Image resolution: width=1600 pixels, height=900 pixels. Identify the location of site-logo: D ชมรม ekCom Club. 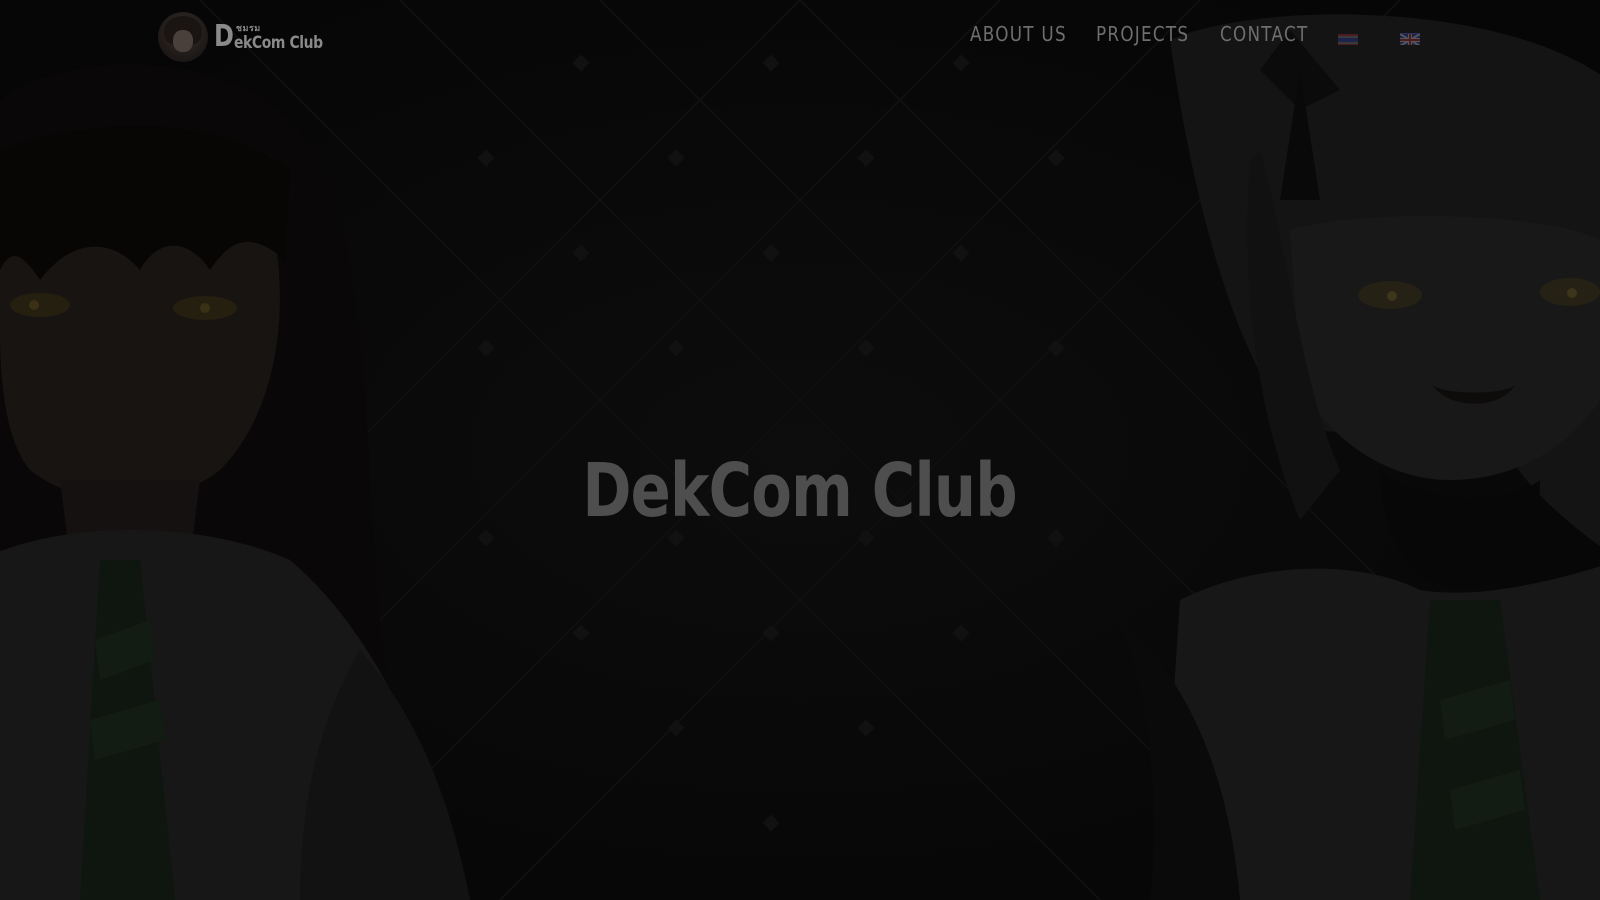
(250, 37).